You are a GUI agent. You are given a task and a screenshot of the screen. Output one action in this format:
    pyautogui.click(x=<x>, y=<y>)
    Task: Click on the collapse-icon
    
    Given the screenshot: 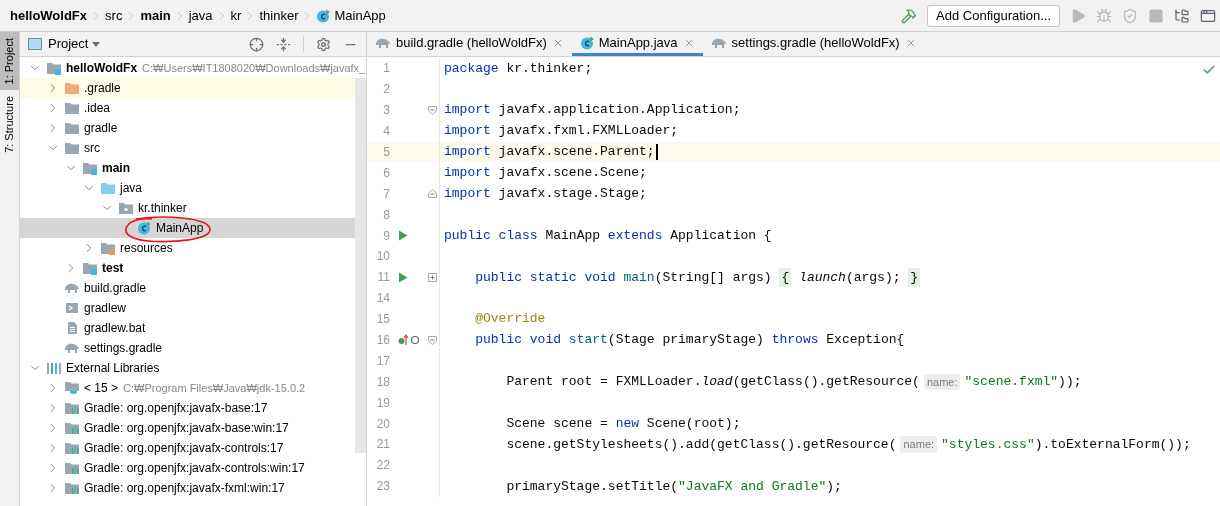 What is the action you would take?
    pyautogui.click(x=283, y=44)
    